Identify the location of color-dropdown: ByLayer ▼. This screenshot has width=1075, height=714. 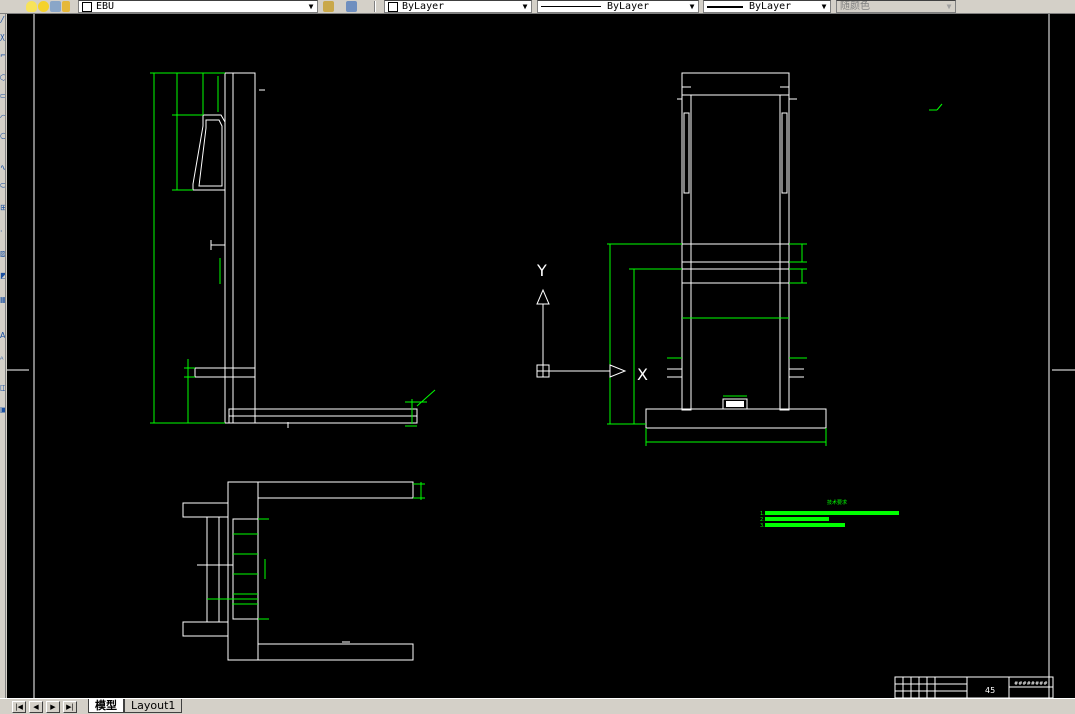
(458, 6).